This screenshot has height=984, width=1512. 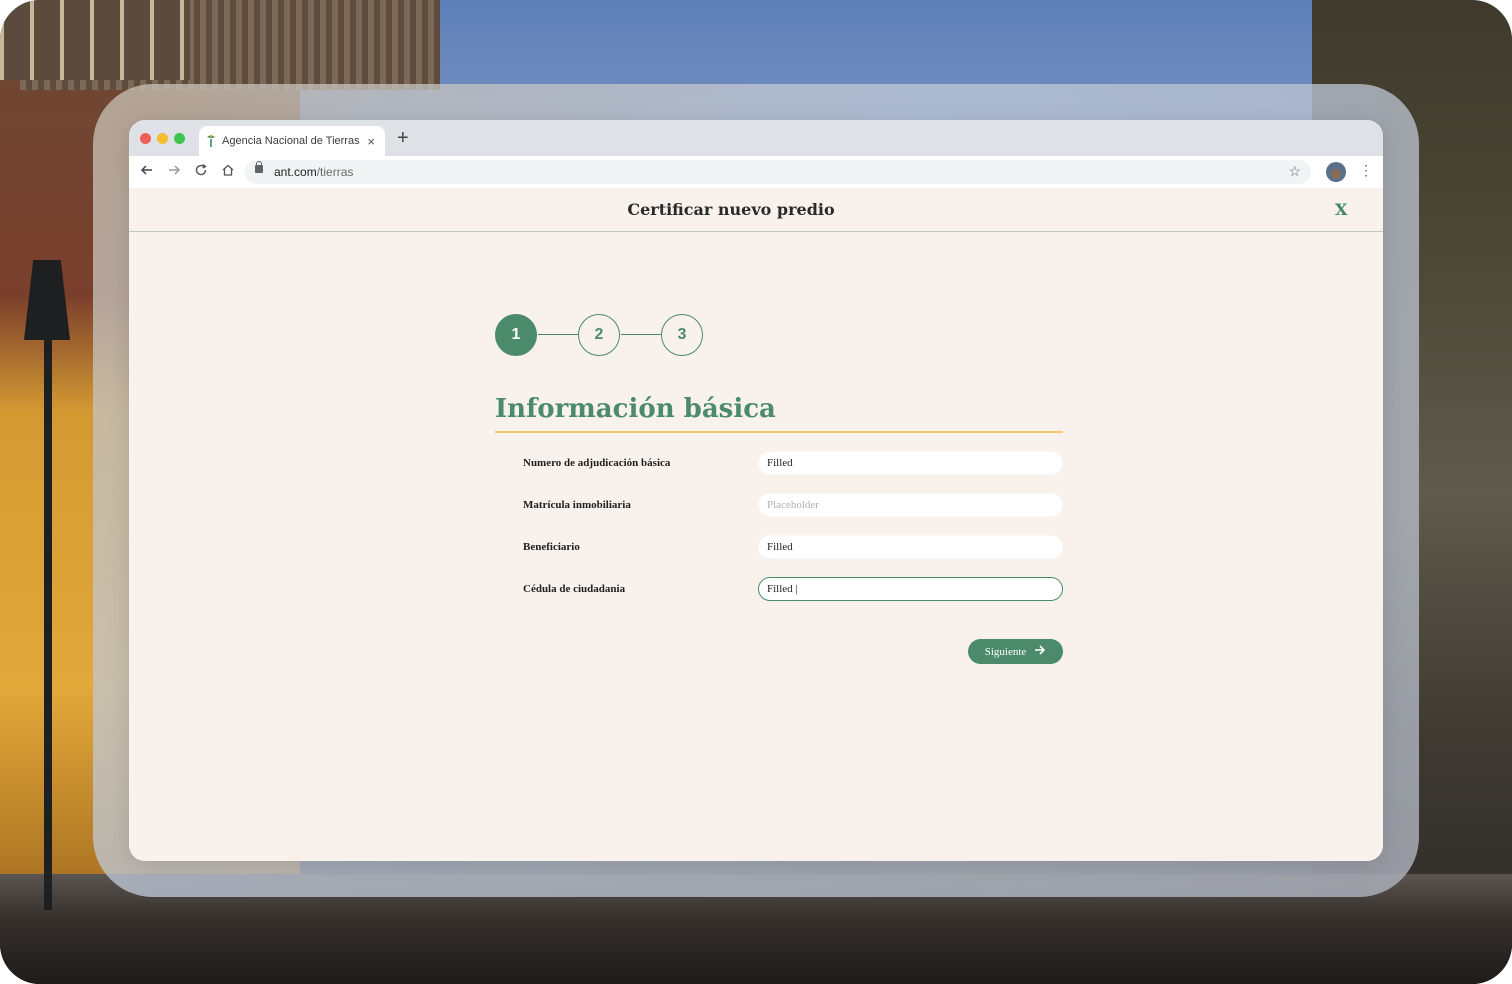 I want to click on close-button: X, so click(x=1341, y=209).